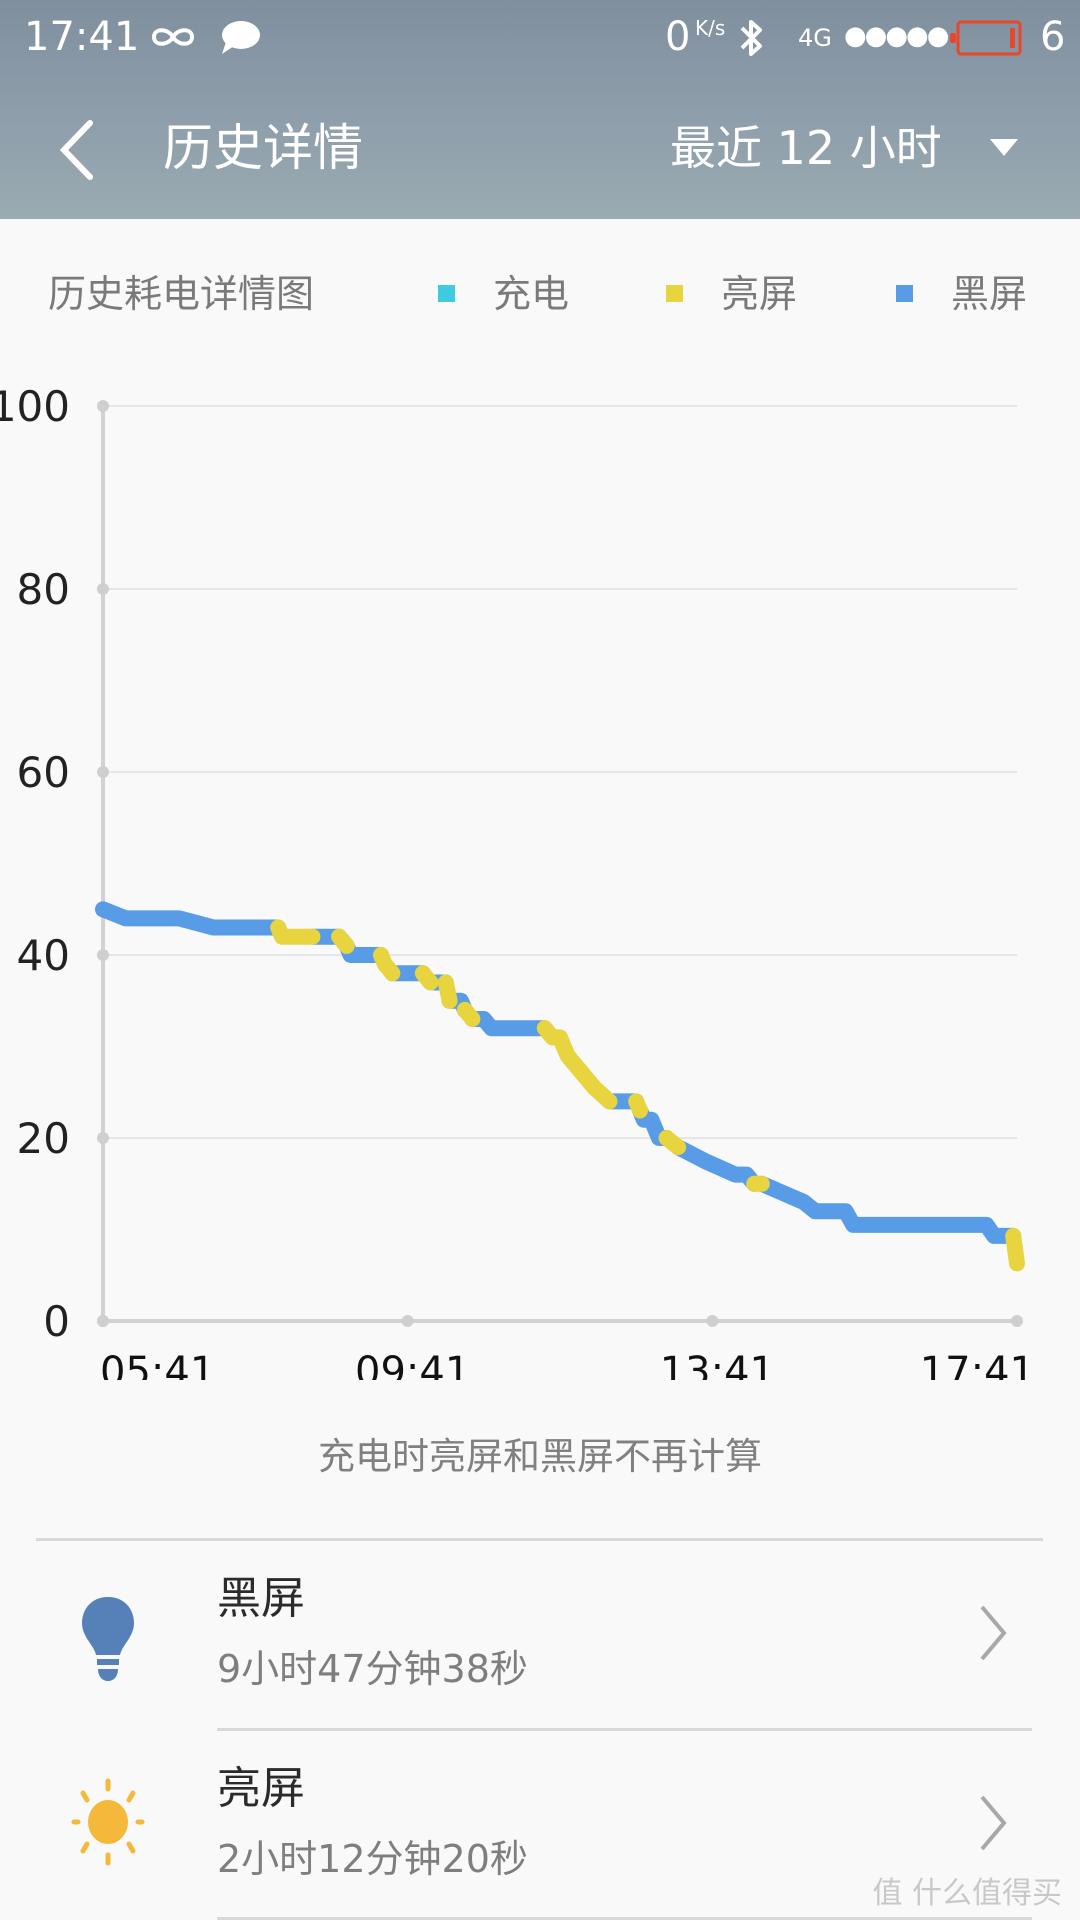 The width and height of the screenshot is (1080, 1920). What do you see at coordinates (108, 1639) in the screenshot?
I see `lightbulb-icon` at bounding box center [108, 1639].